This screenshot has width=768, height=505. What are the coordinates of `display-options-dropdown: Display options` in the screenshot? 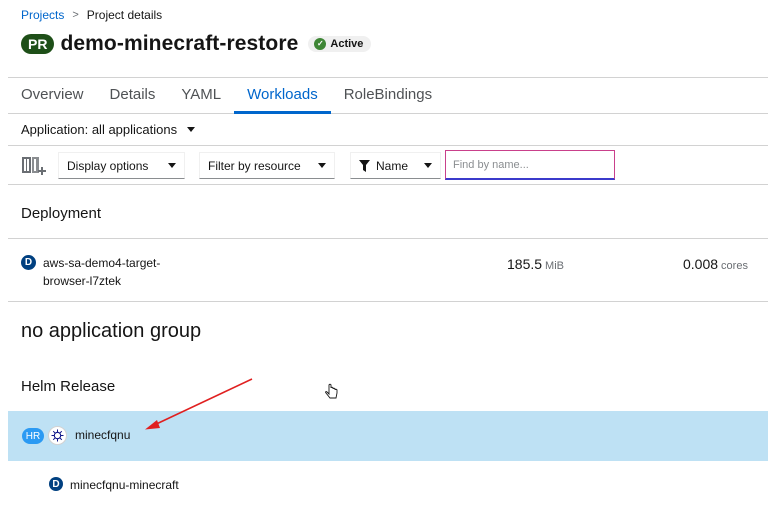 It's located at (121, 165).